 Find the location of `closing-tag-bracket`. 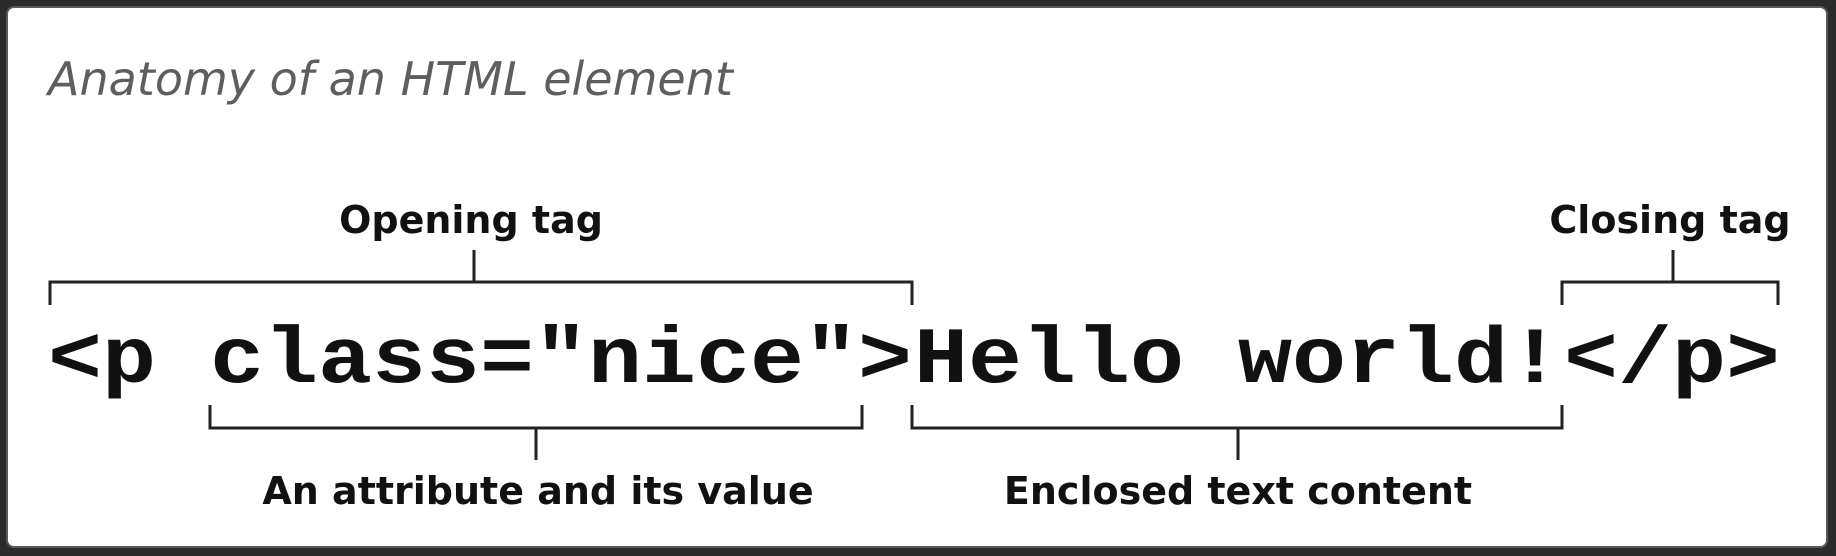

closing-tag-bracket is located at coordinates (1670, 277).